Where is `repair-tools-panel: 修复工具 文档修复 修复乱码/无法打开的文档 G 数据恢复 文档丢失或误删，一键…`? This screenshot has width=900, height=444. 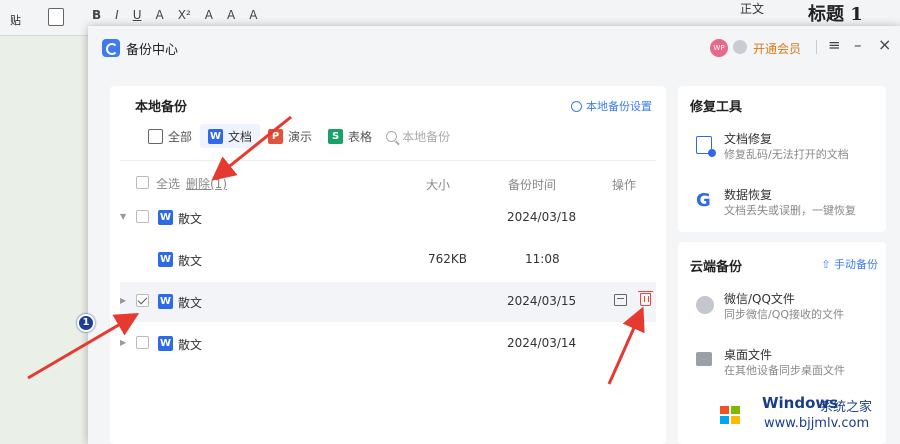
repair-tools-panel: 修复工具 文档修复 修复乱码/无法打开的文档 G 数据恢复 文档丢失或误删，一键… is located at coordinates (782, 159).